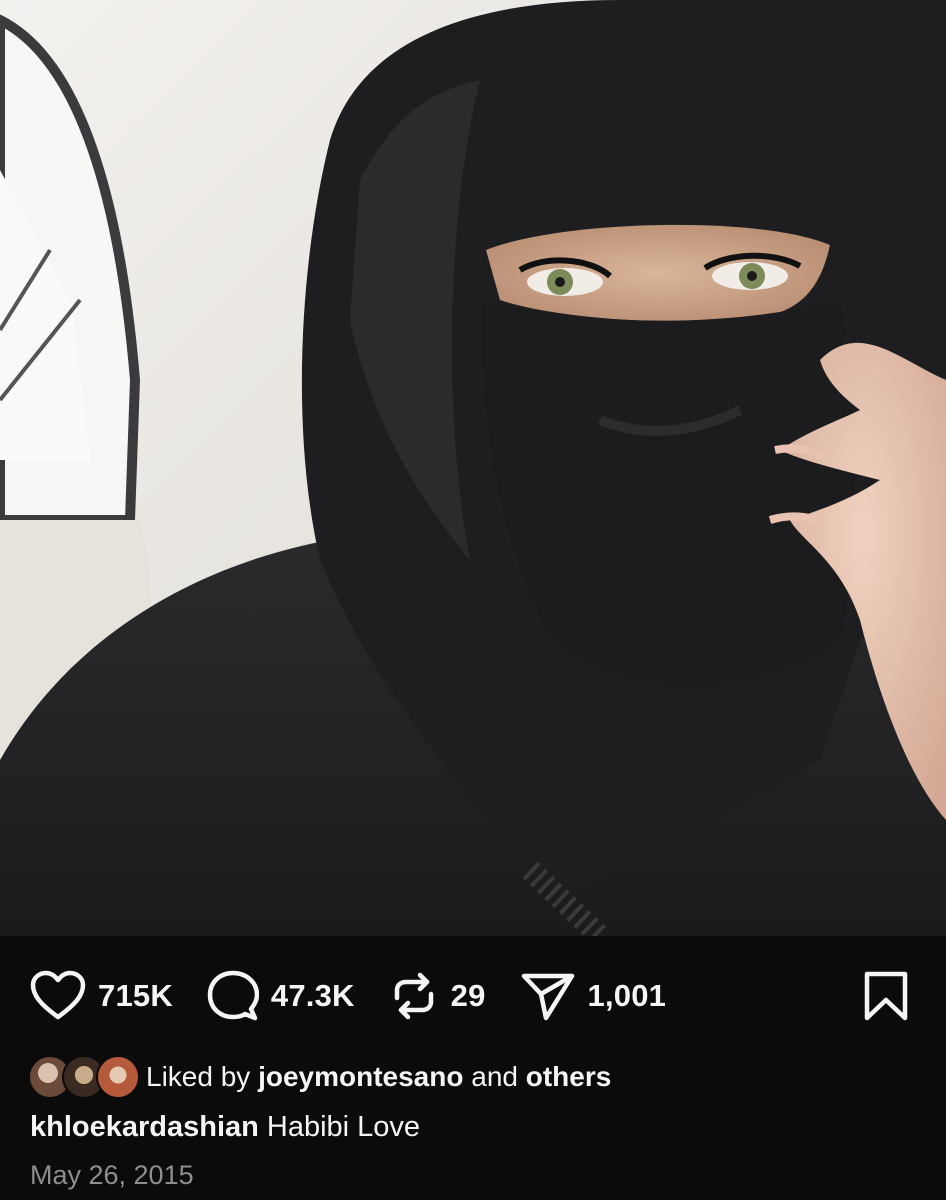 This screenshot has height=1200, width=946. I want to click on bookmark-icon, so click(886, 998).